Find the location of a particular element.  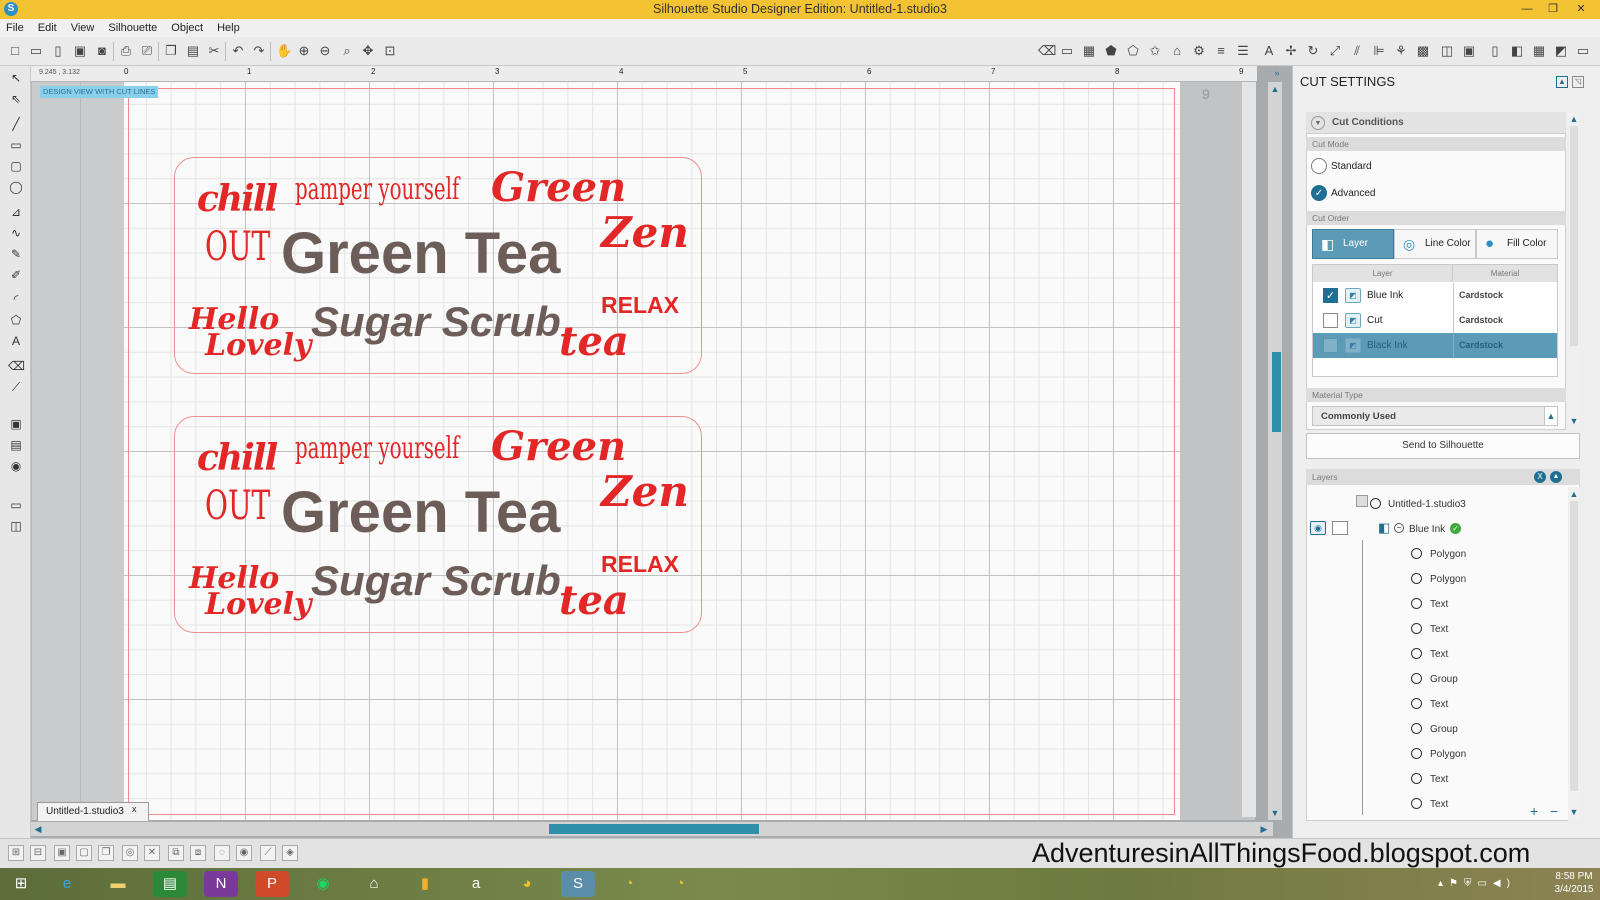

send-to-silhouette-button: Send to Silhouette is located at coordinates (1443, 446).